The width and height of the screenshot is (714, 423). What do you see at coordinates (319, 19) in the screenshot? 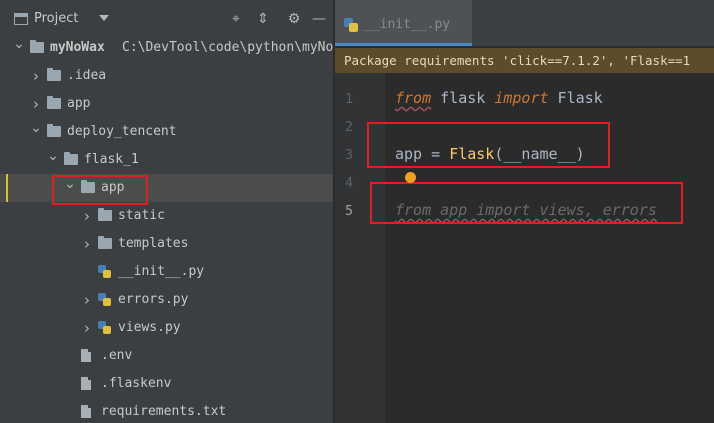
I see `minimize-icon: —` at bounding box center [319, 19].